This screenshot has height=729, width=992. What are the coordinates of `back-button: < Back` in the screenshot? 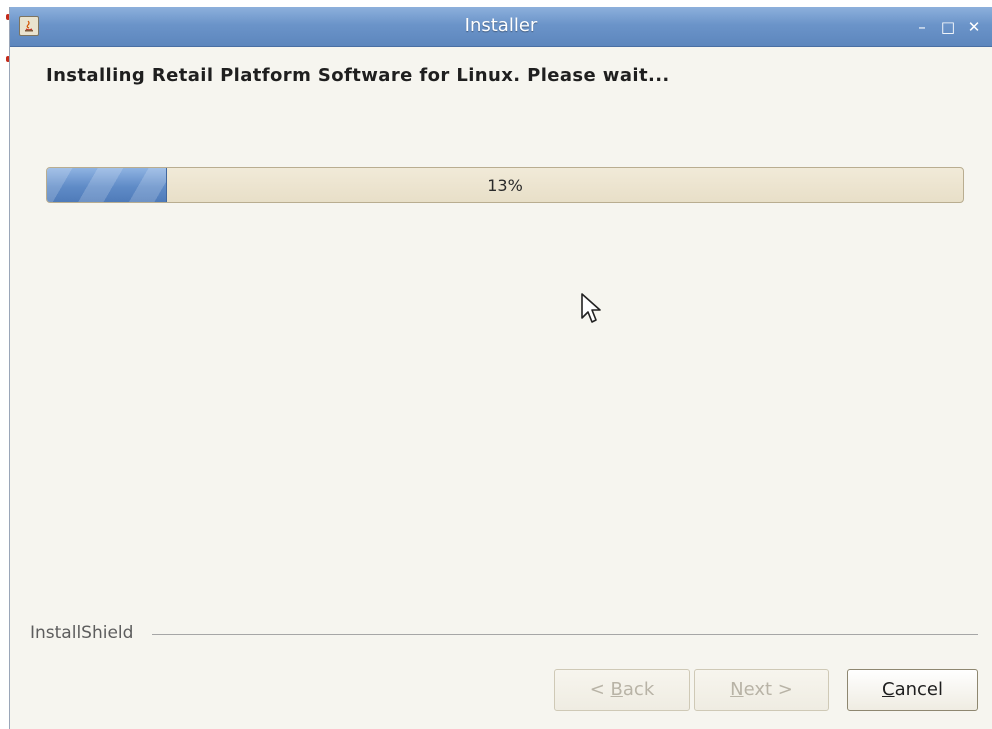 It's located at (622, 690).